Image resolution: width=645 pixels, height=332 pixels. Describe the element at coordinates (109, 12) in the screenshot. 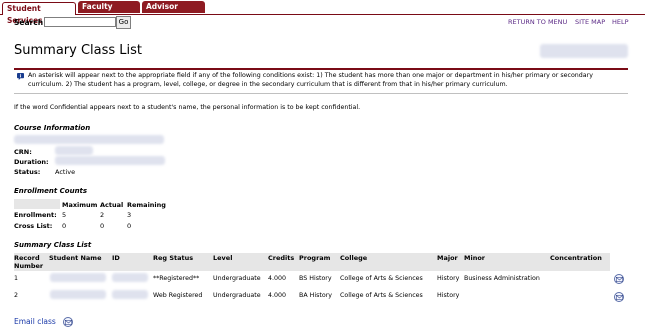

I see `tab-faculty-services: Faculty Services` at that location.